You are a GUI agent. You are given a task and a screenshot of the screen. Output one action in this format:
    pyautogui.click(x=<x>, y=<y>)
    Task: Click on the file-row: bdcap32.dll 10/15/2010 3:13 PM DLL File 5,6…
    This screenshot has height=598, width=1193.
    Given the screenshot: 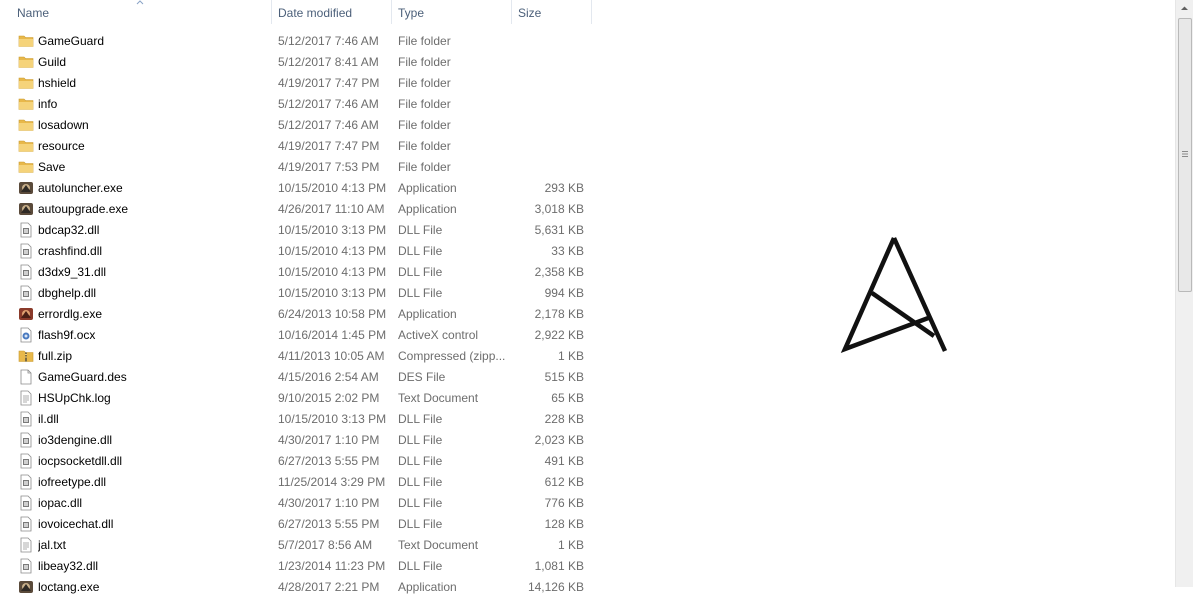 What is the action you would take?
    pyautogui.click(x=587, y=230)
    